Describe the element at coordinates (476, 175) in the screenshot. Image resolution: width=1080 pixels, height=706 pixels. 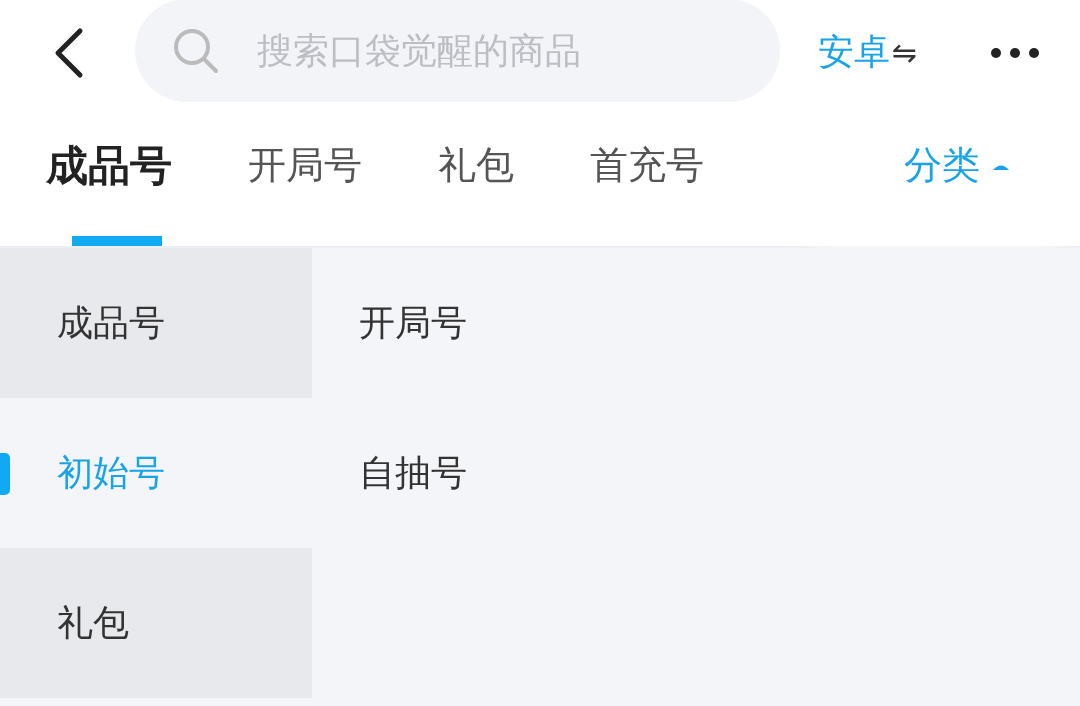
I see `tab: 礼包` at that location.